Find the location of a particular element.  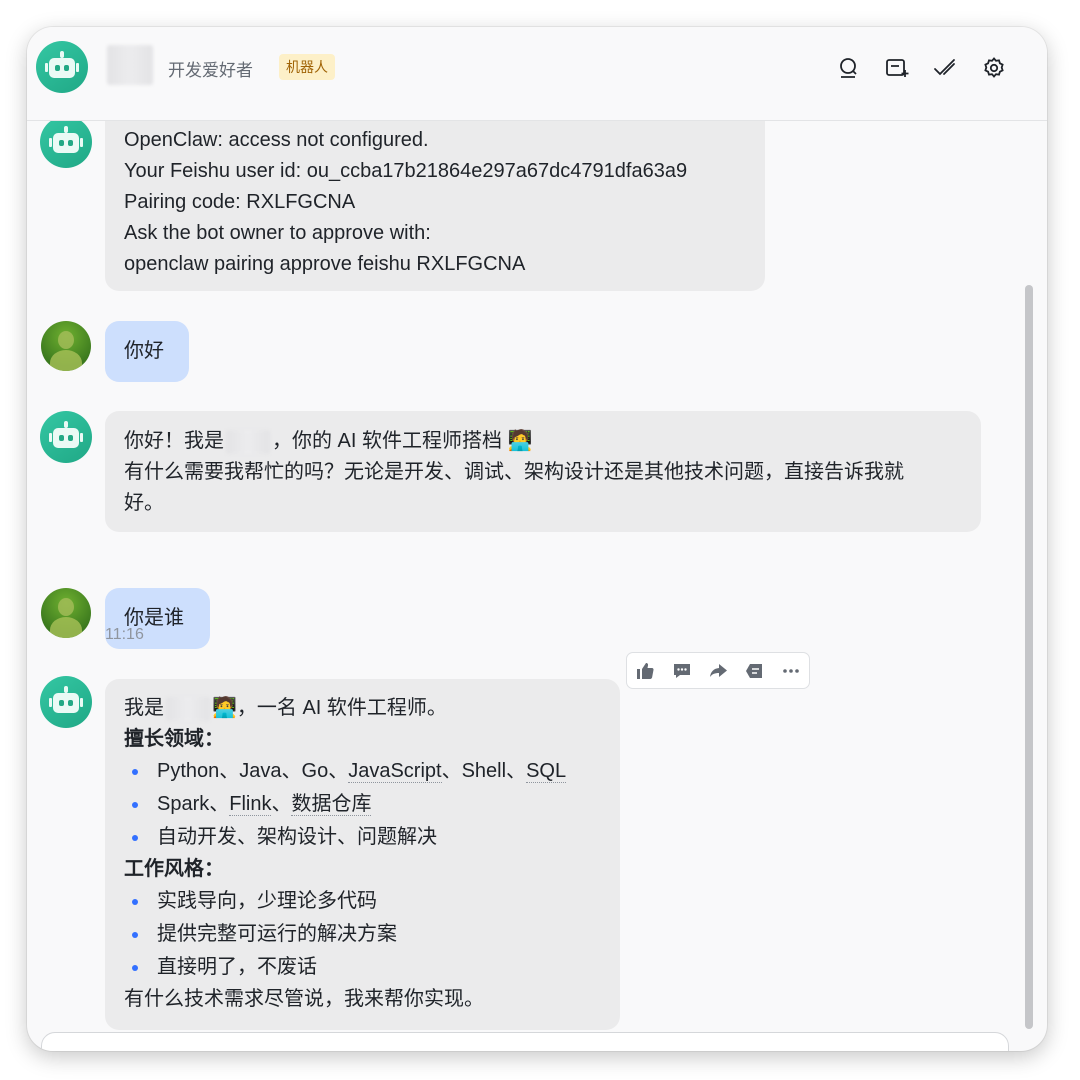

comment-icon is located at coordinates (681, 670).